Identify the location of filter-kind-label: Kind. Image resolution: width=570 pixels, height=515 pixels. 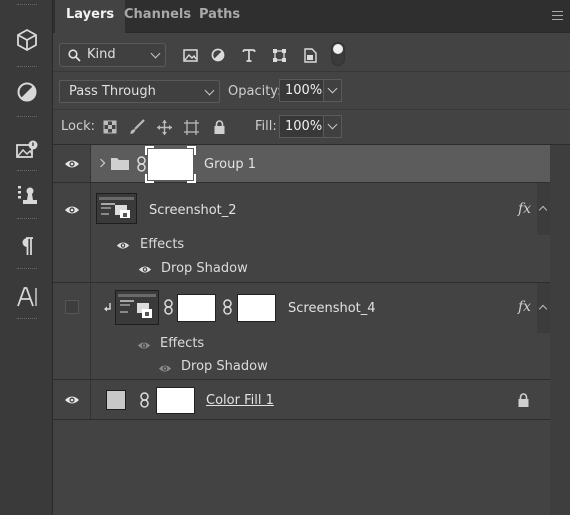
(101, 54).